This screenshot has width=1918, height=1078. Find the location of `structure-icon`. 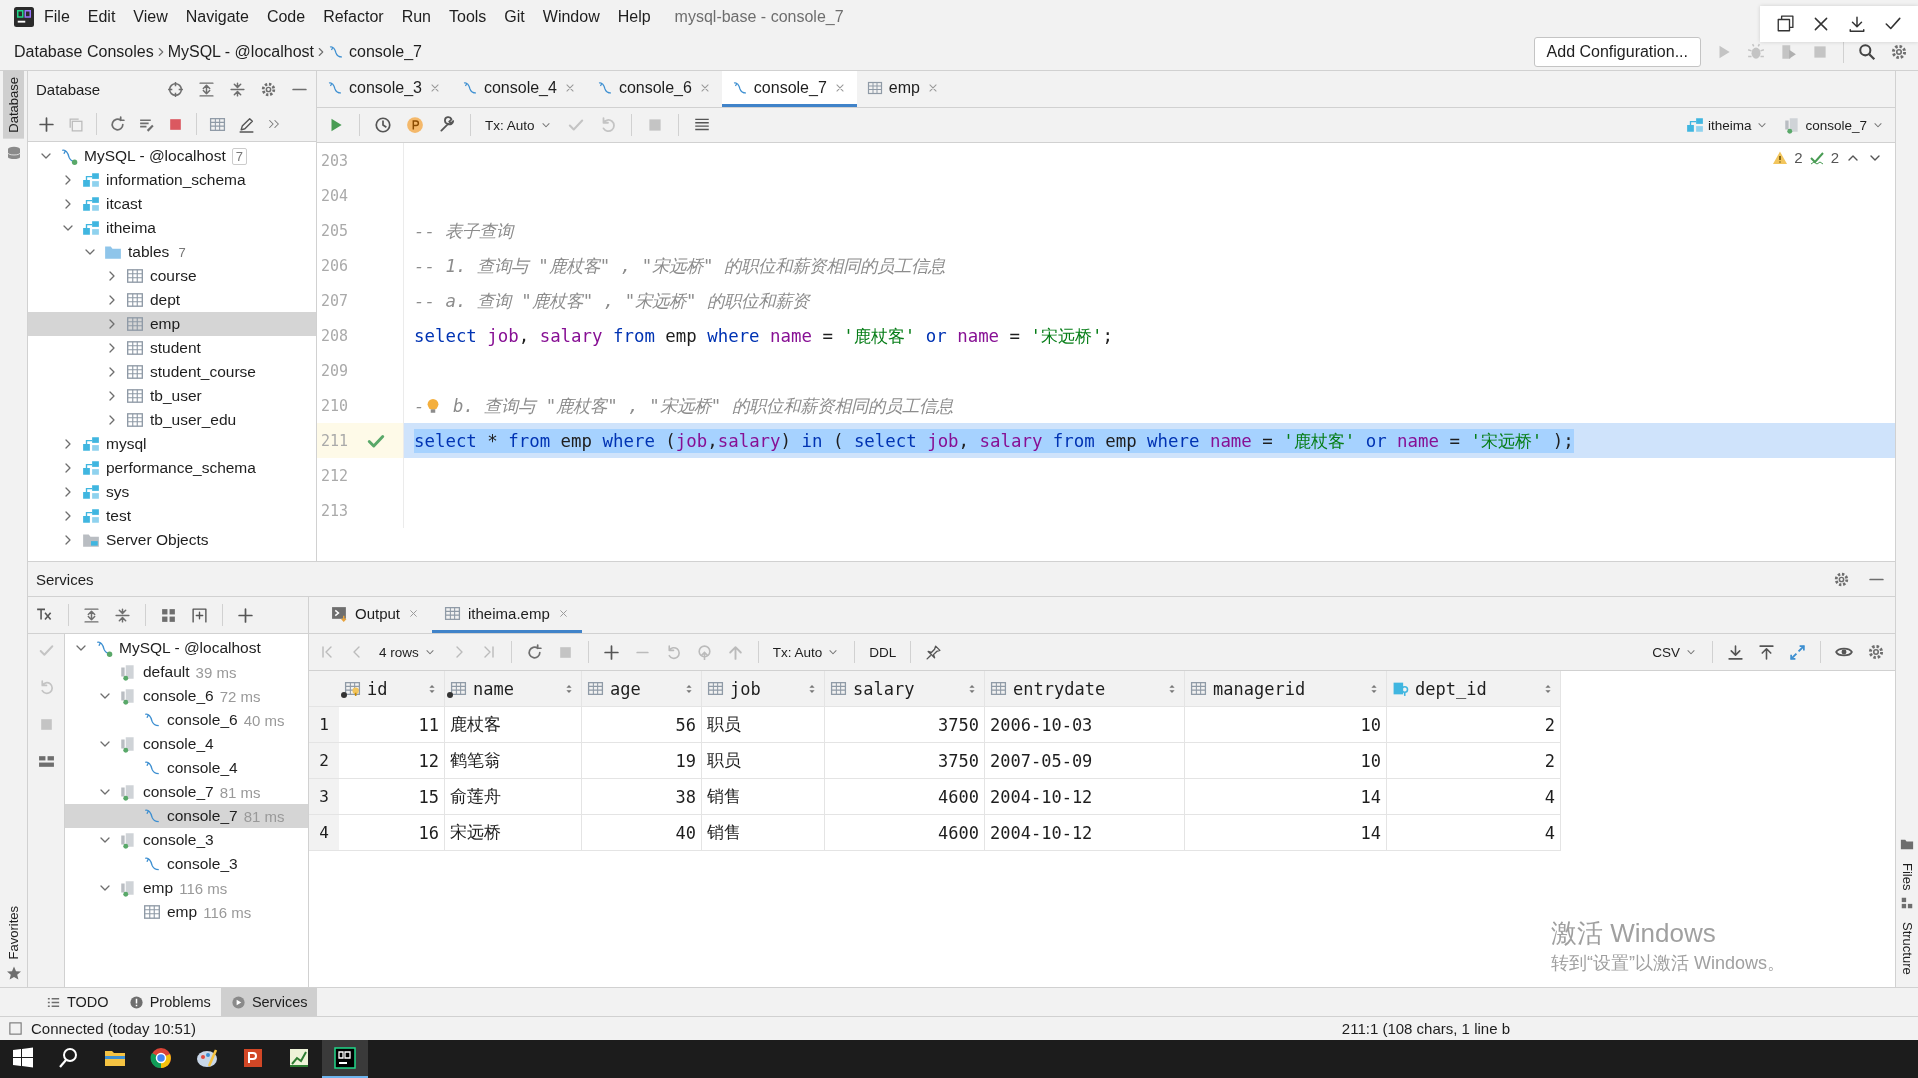

structure-icon is located at coordinates (1907, 903).